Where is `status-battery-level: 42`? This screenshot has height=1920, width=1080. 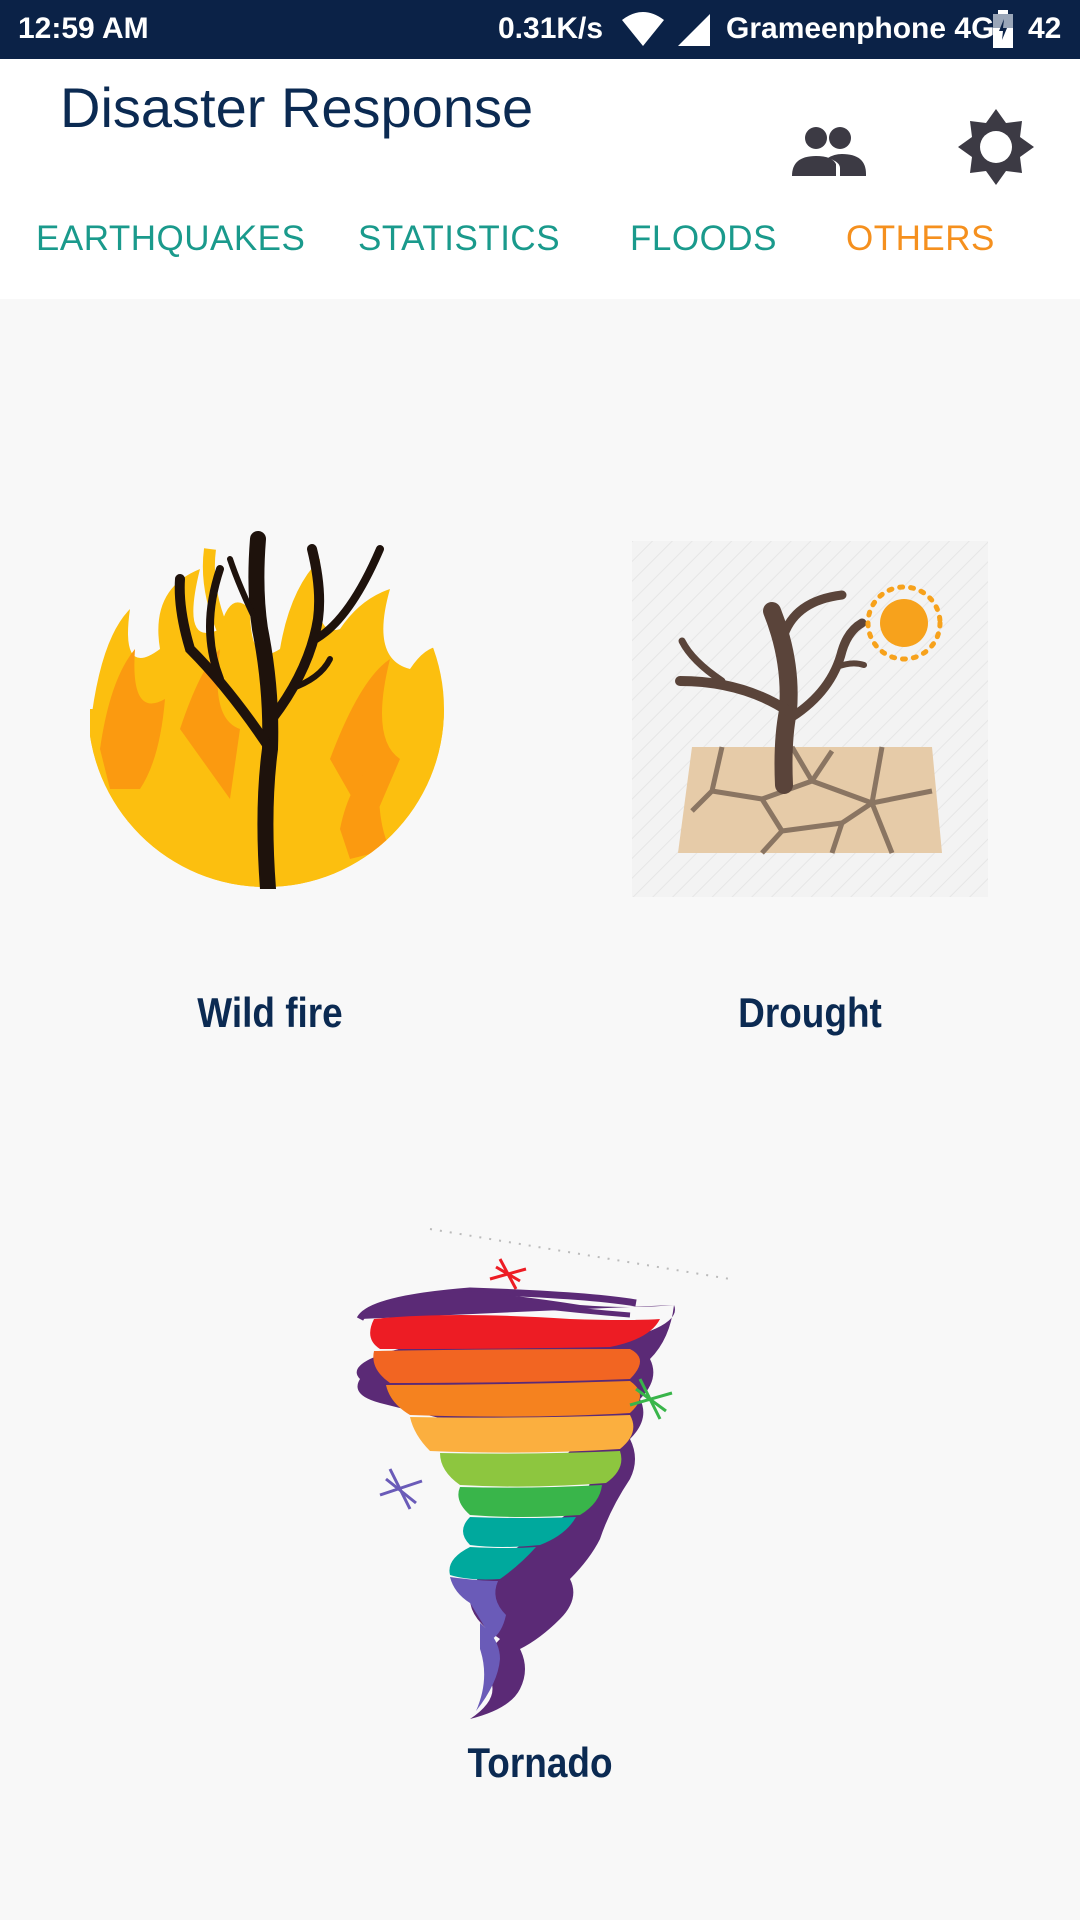
status-battery-level: 42 is located at coordinates (1045, 28).